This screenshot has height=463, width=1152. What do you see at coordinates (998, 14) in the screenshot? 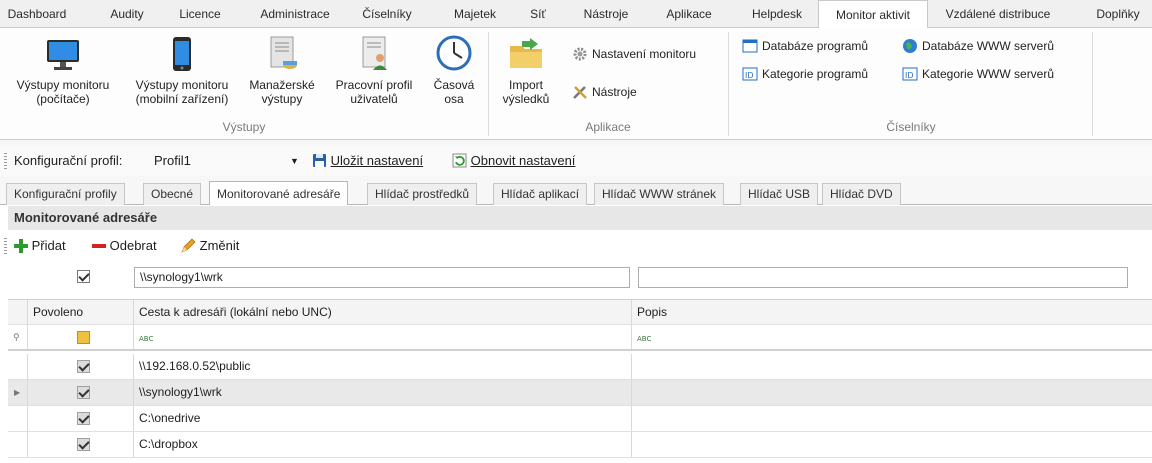
I see `tab-vzdalene-distribuce: Vzdálené distribuce` at bounding box center [998, 14].